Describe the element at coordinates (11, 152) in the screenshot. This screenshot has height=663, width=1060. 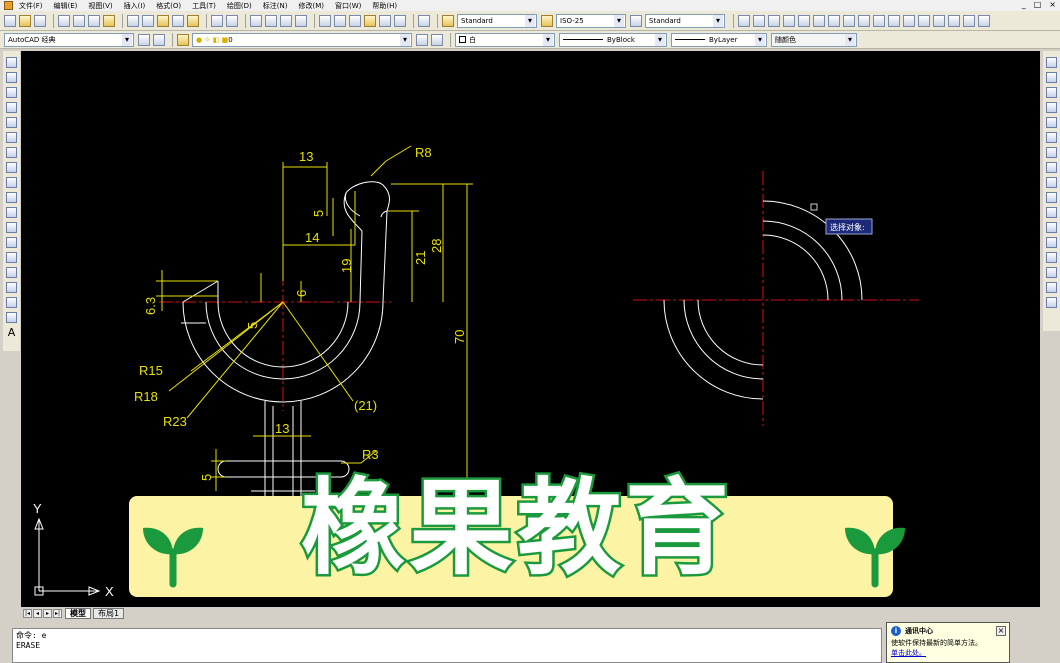
I see `circle-icon` at that location.